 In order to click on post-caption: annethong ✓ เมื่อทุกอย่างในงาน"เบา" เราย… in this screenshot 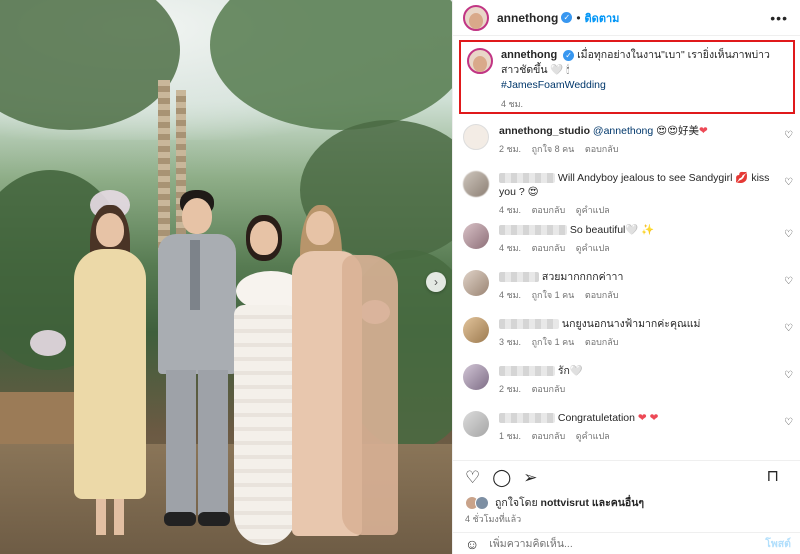, I will do `click(627, 77)`.